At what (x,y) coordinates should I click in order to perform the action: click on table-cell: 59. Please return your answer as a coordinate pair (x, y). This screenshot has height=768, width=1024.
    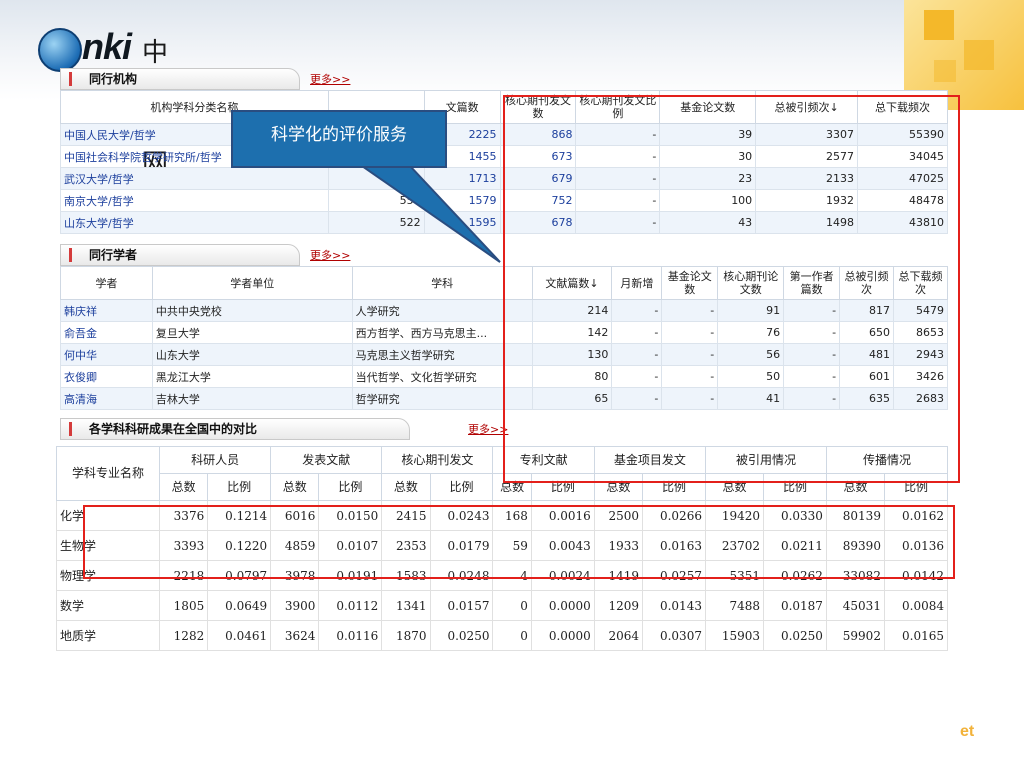
    Looking at the image, I should click on (512, 545).